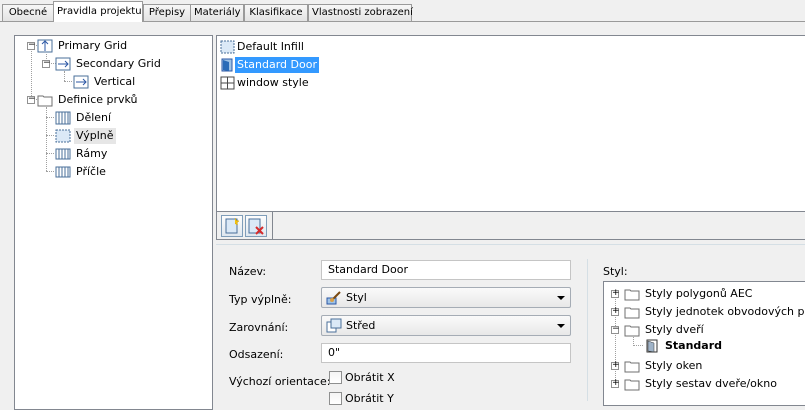 The height and width of the screenshot is (410, 805). What do you see at coordinates (81, 82) in the screenshot?
I see `vertical-grid-icon` at bounding box center [81, 82].